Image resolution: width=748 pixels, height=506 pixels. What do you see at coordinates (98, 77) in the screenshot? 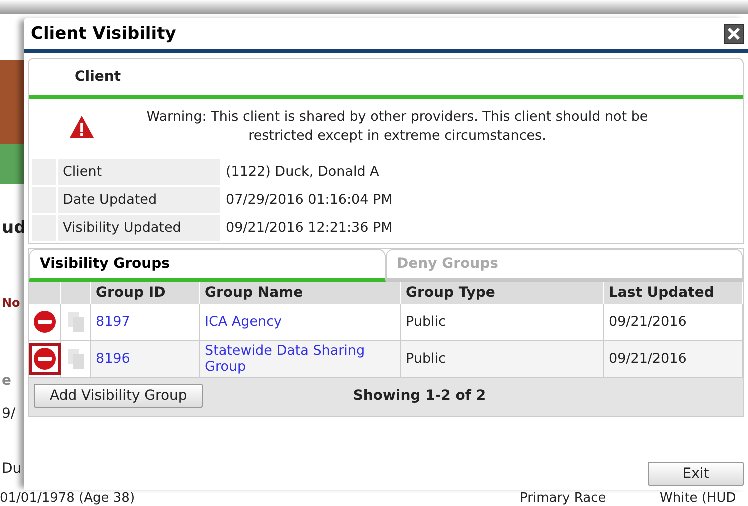
I see `section-title: Client` at bounding box center [98, 77].